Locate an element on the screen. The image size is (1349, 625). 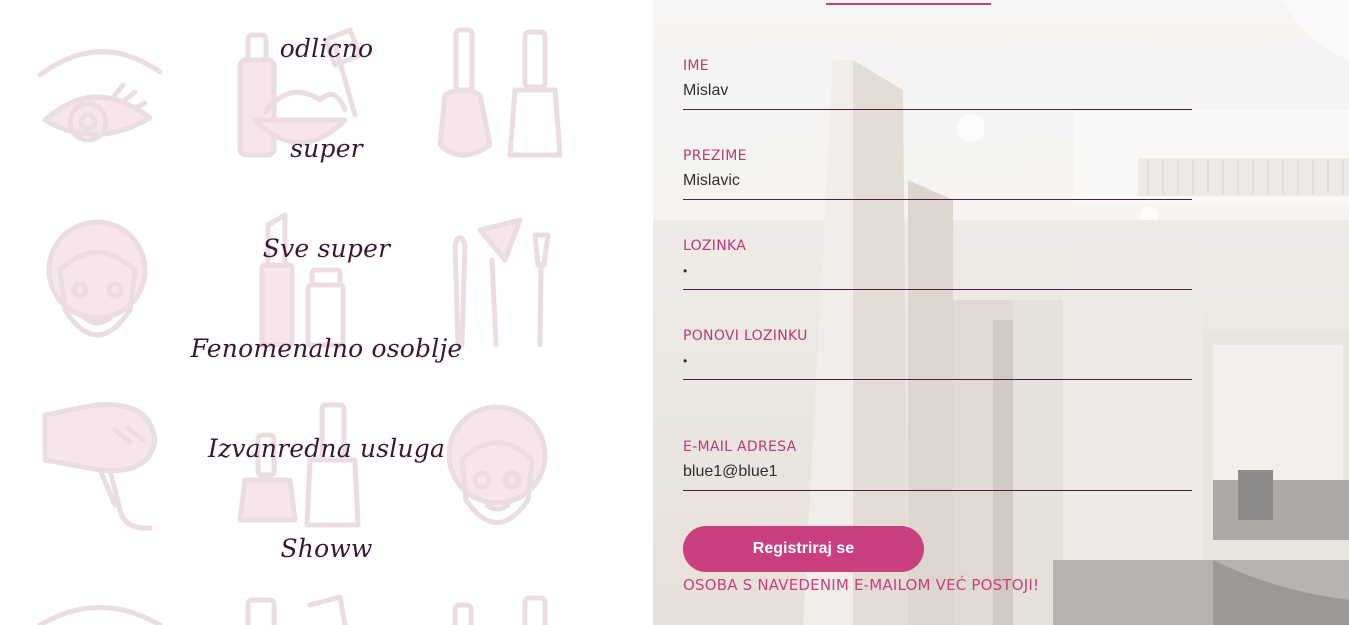
password-field-group: LOZINKA is located at coordinates (937, 264).